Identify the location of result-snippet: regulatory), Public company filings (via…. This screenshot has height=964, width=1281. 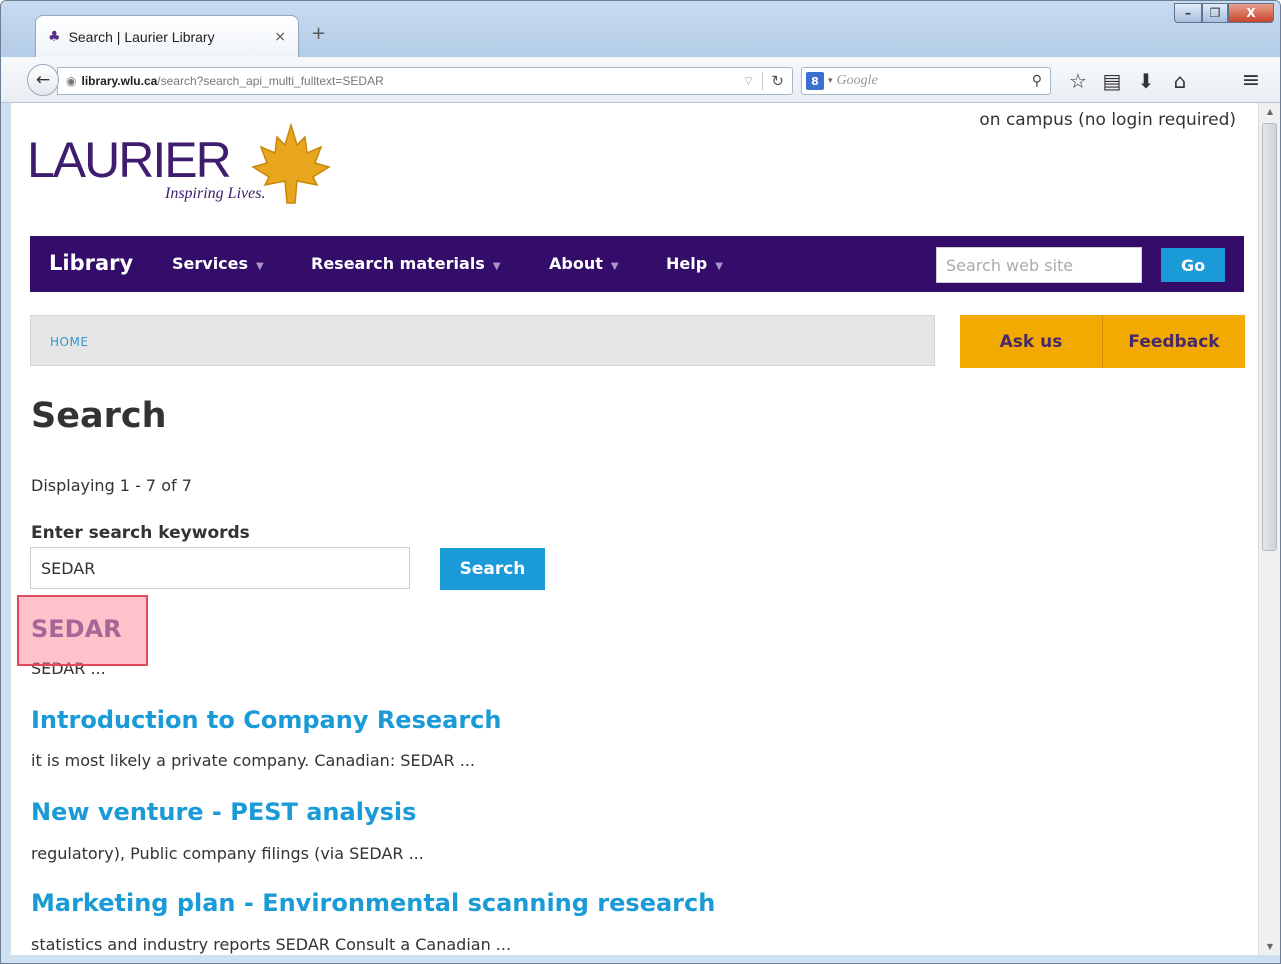
(227, 853).